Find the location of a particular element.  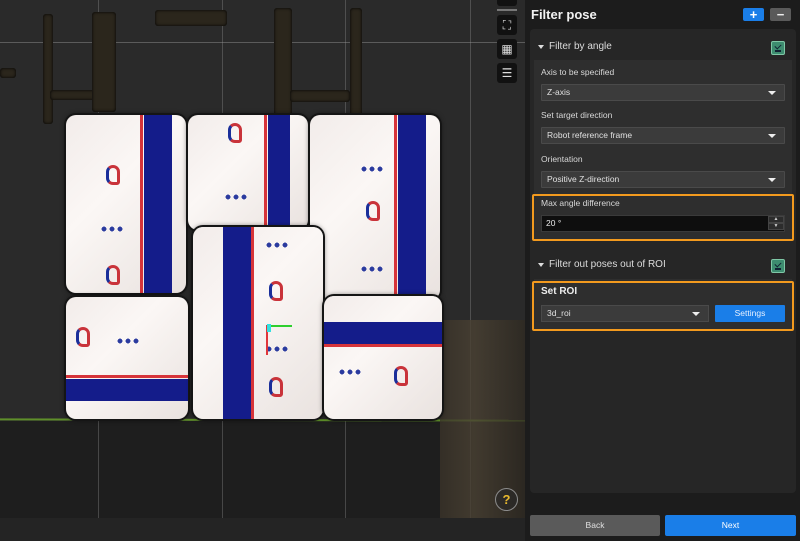

axis-select-value: Z-axis is located at coordinates (559, 92).